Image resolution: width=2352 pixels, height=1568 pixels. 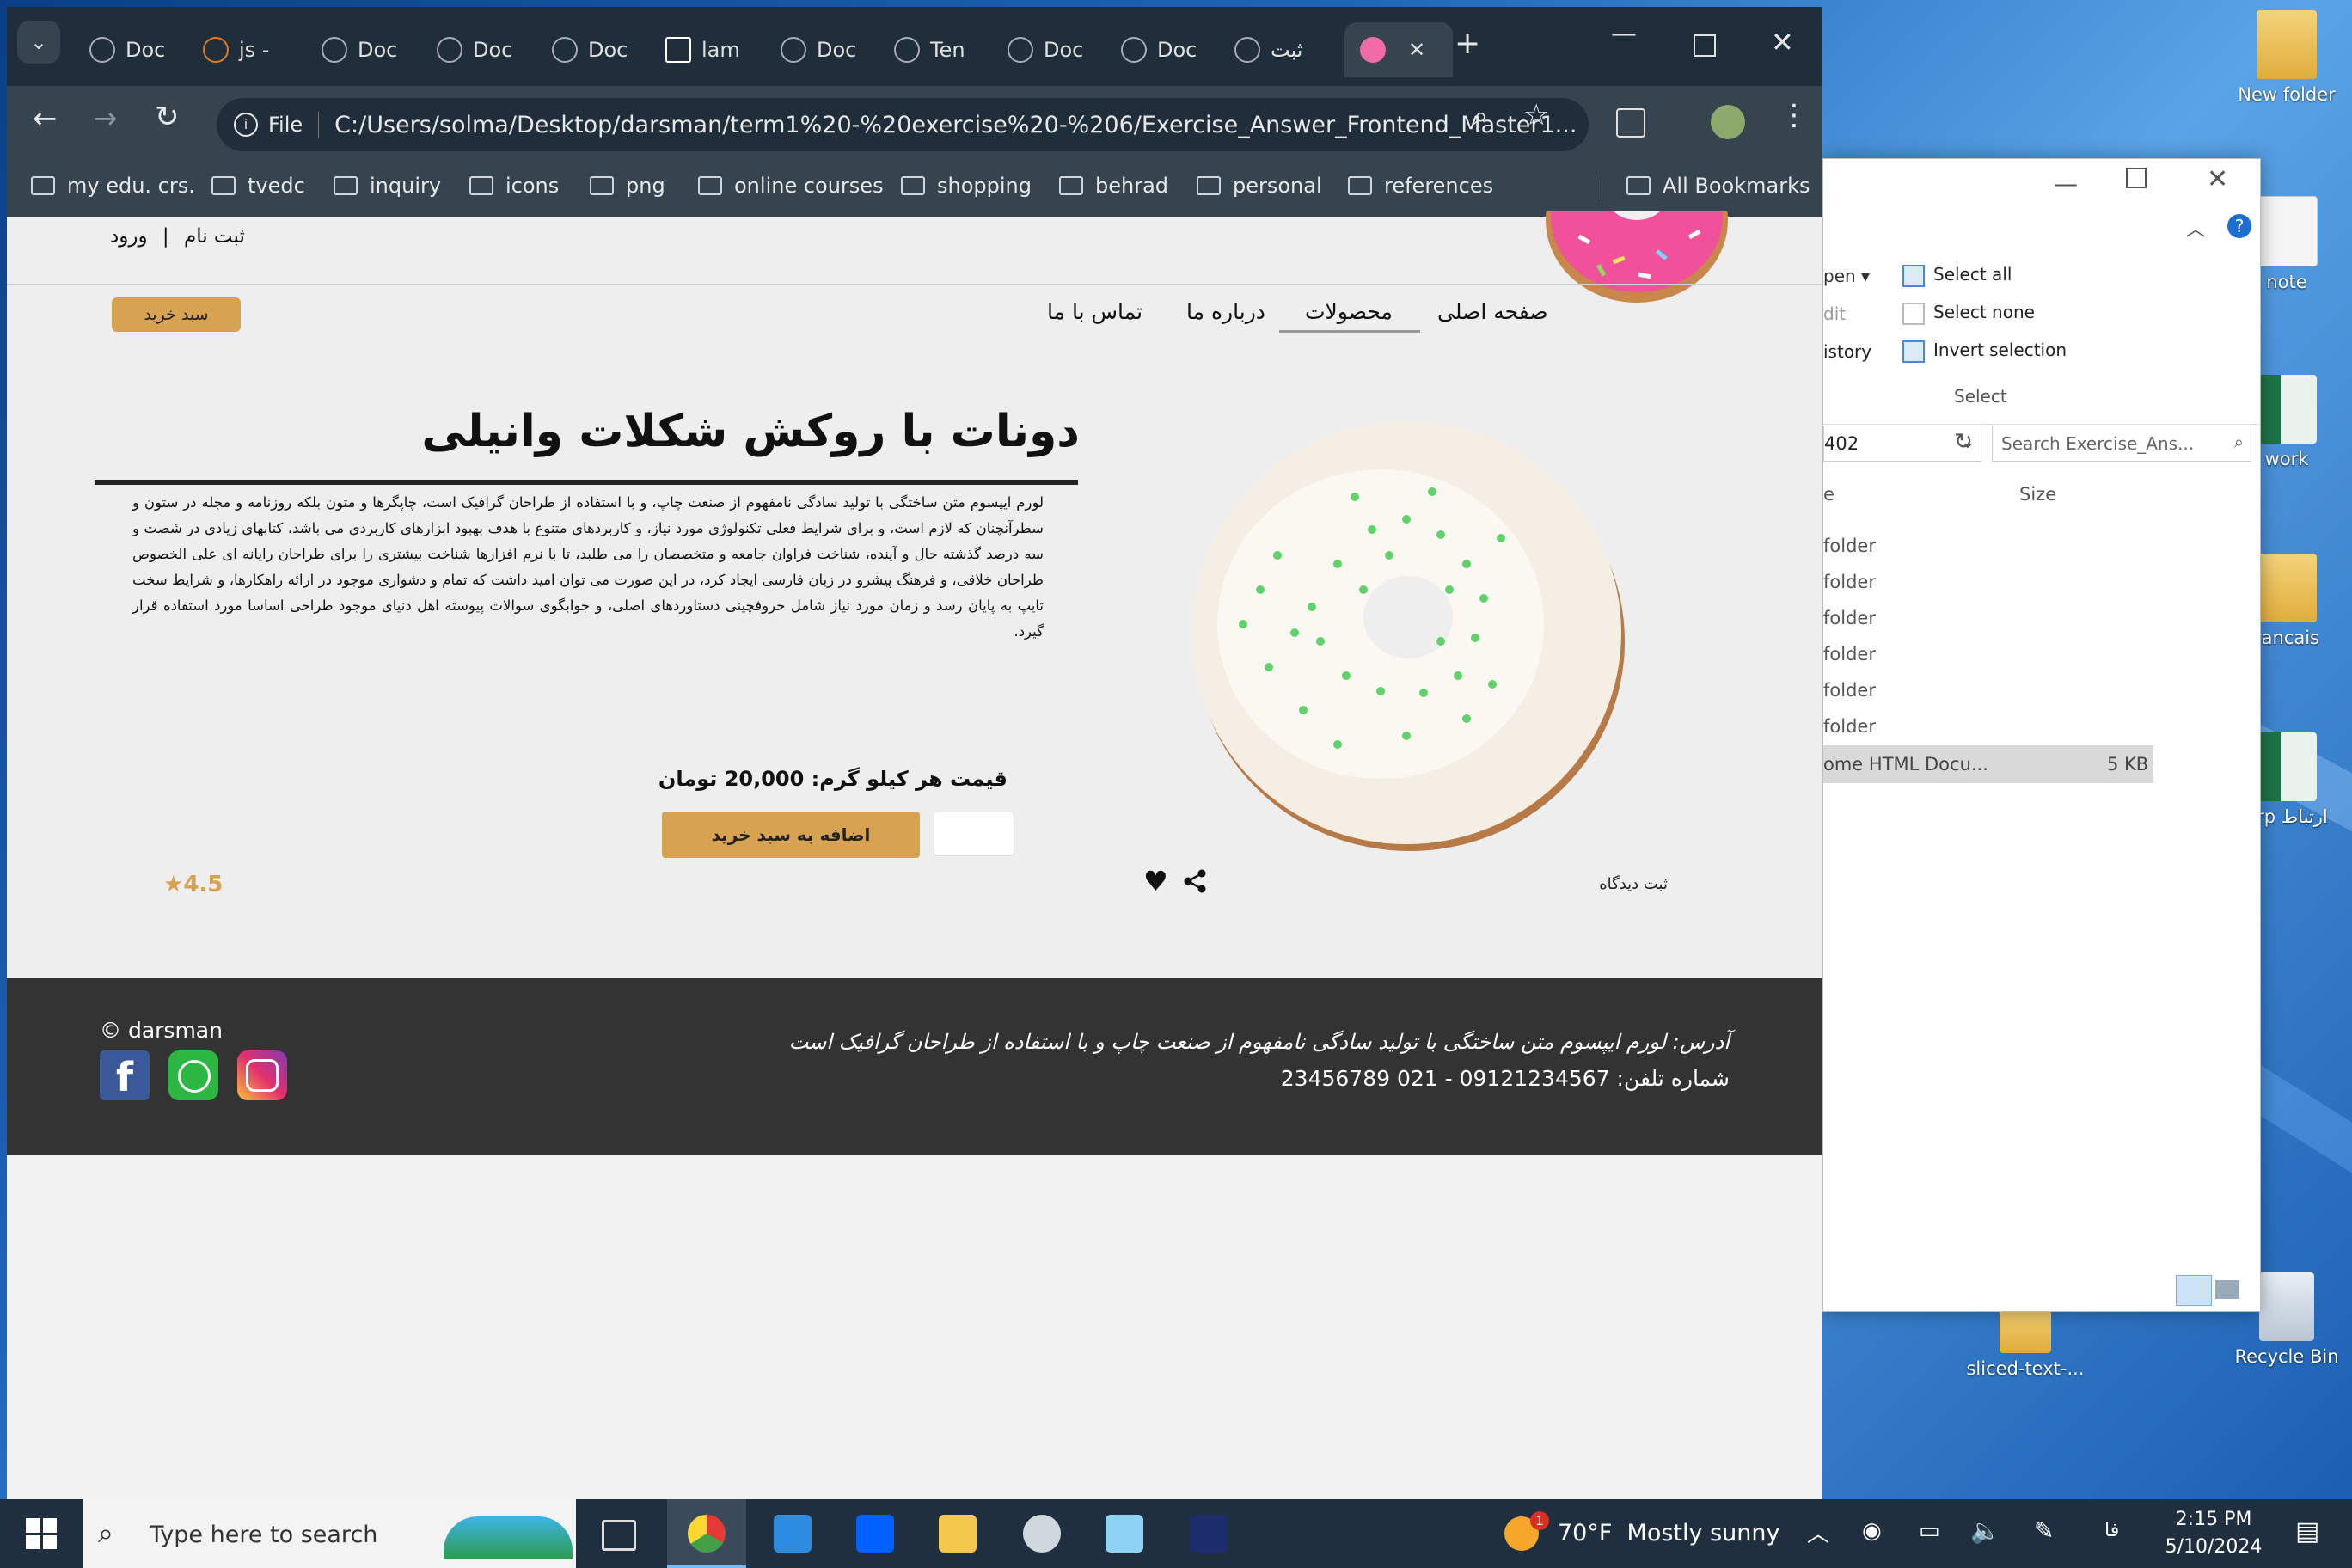 I want to click on tab-item-active: ✕, so click(x=1398, y=49).